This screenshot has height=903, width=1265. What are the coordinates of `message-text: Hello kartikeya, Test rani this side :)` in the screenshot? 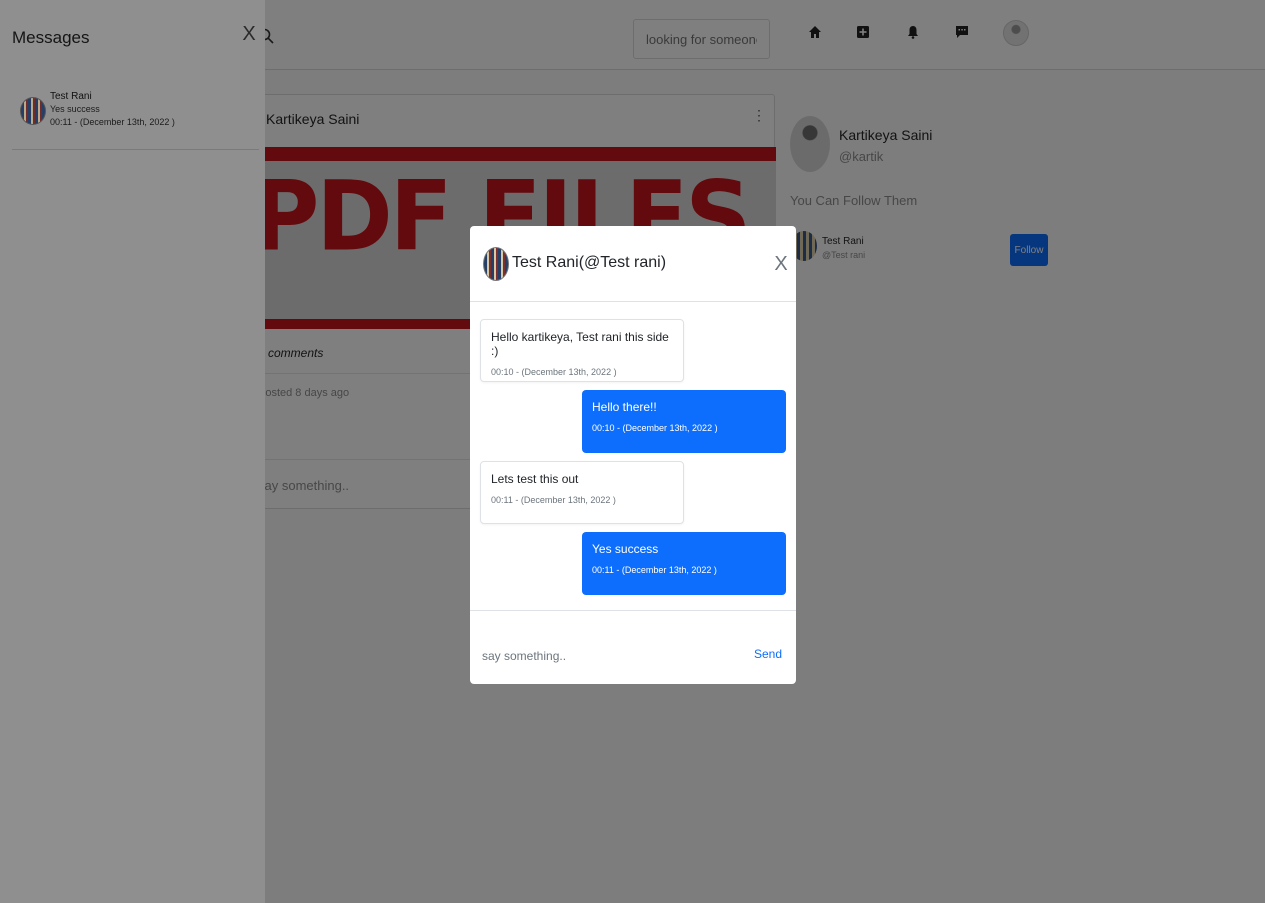 It's located at (580, 344).